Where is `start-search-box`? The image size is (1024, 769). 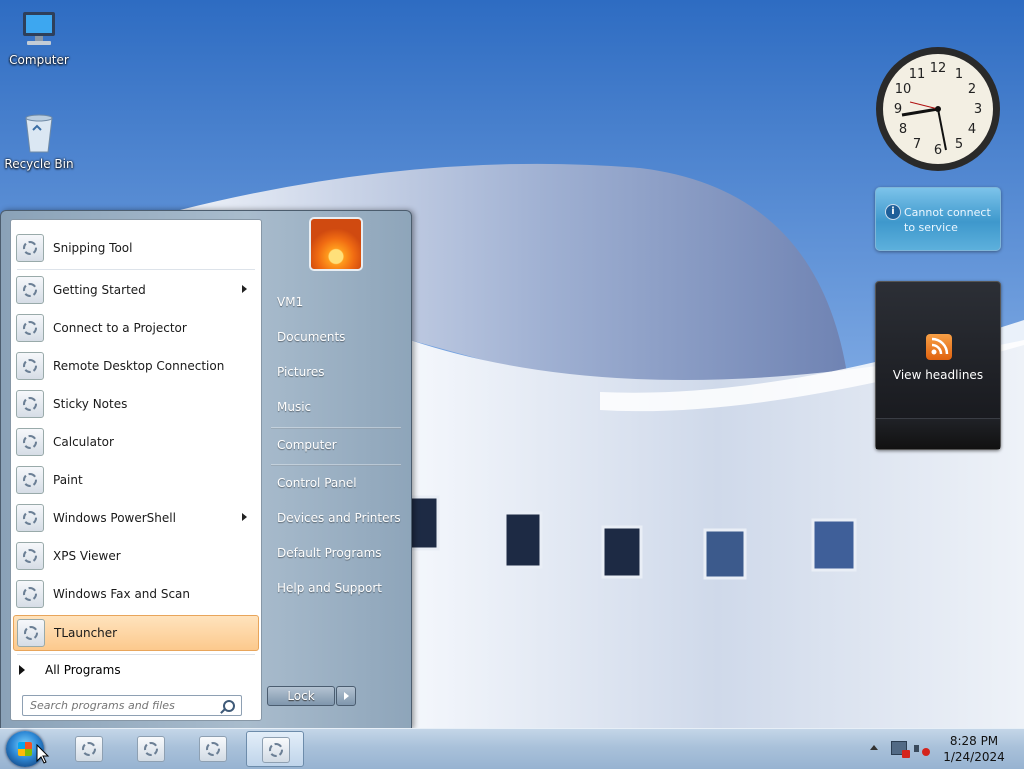 start-search-box is located at coordinates (132, 705).